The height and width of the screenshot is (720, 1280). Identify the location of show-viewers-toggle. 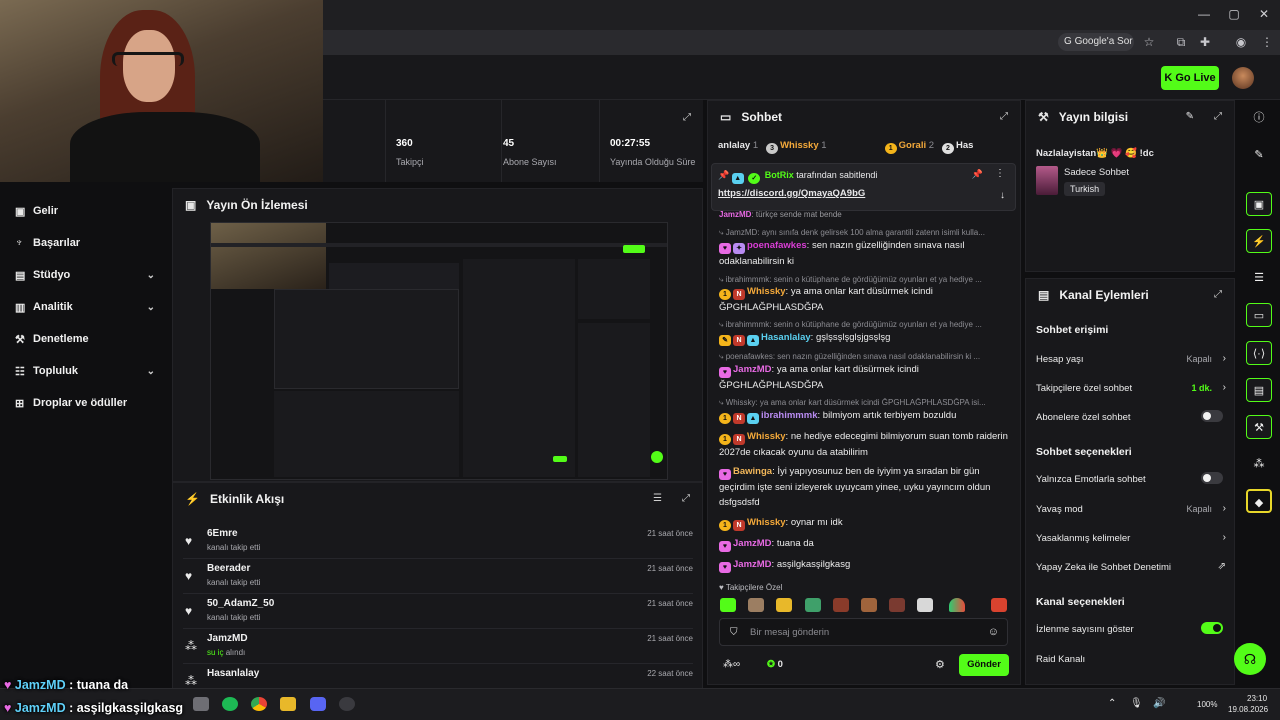
(1212, 628).